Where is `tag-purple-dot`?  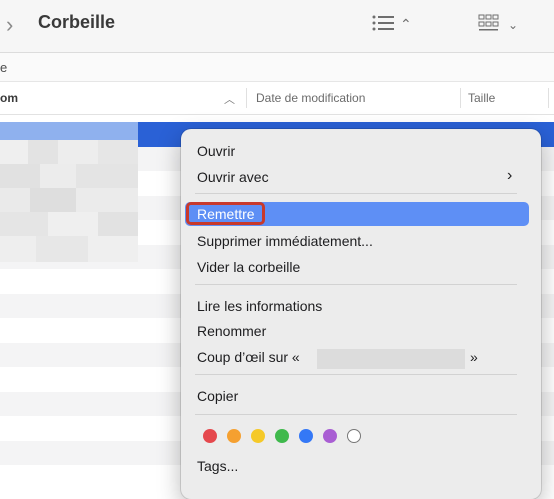
tag-purple-dot is located at coordinates (330, 436).